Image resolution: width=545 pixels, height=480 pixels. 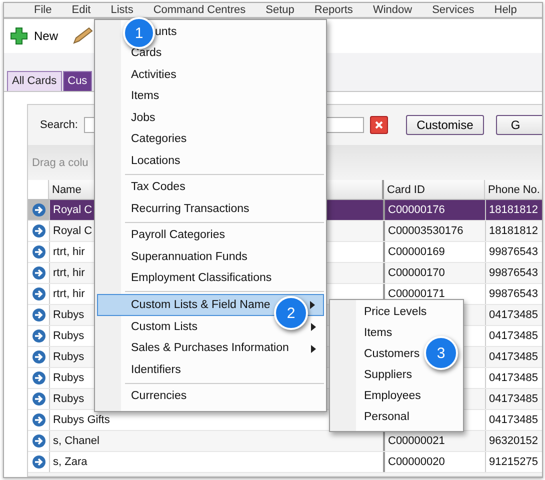 I want to click on table-cell: 18181812, so click(x=514, y=210).